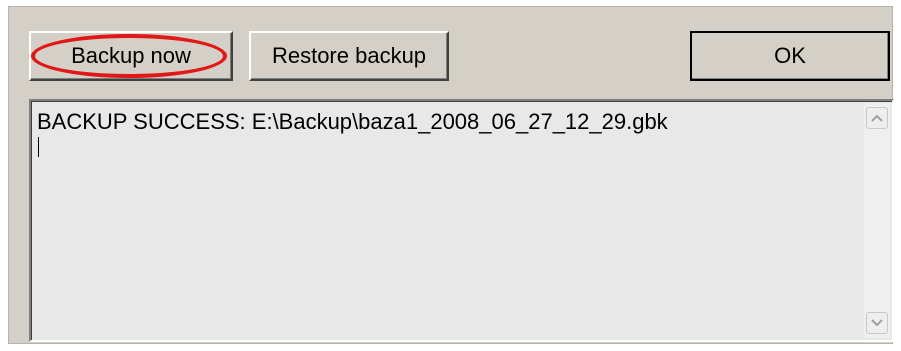 The image size is (901, 351). I want to click on scroll-up-button, so click(877, 118).